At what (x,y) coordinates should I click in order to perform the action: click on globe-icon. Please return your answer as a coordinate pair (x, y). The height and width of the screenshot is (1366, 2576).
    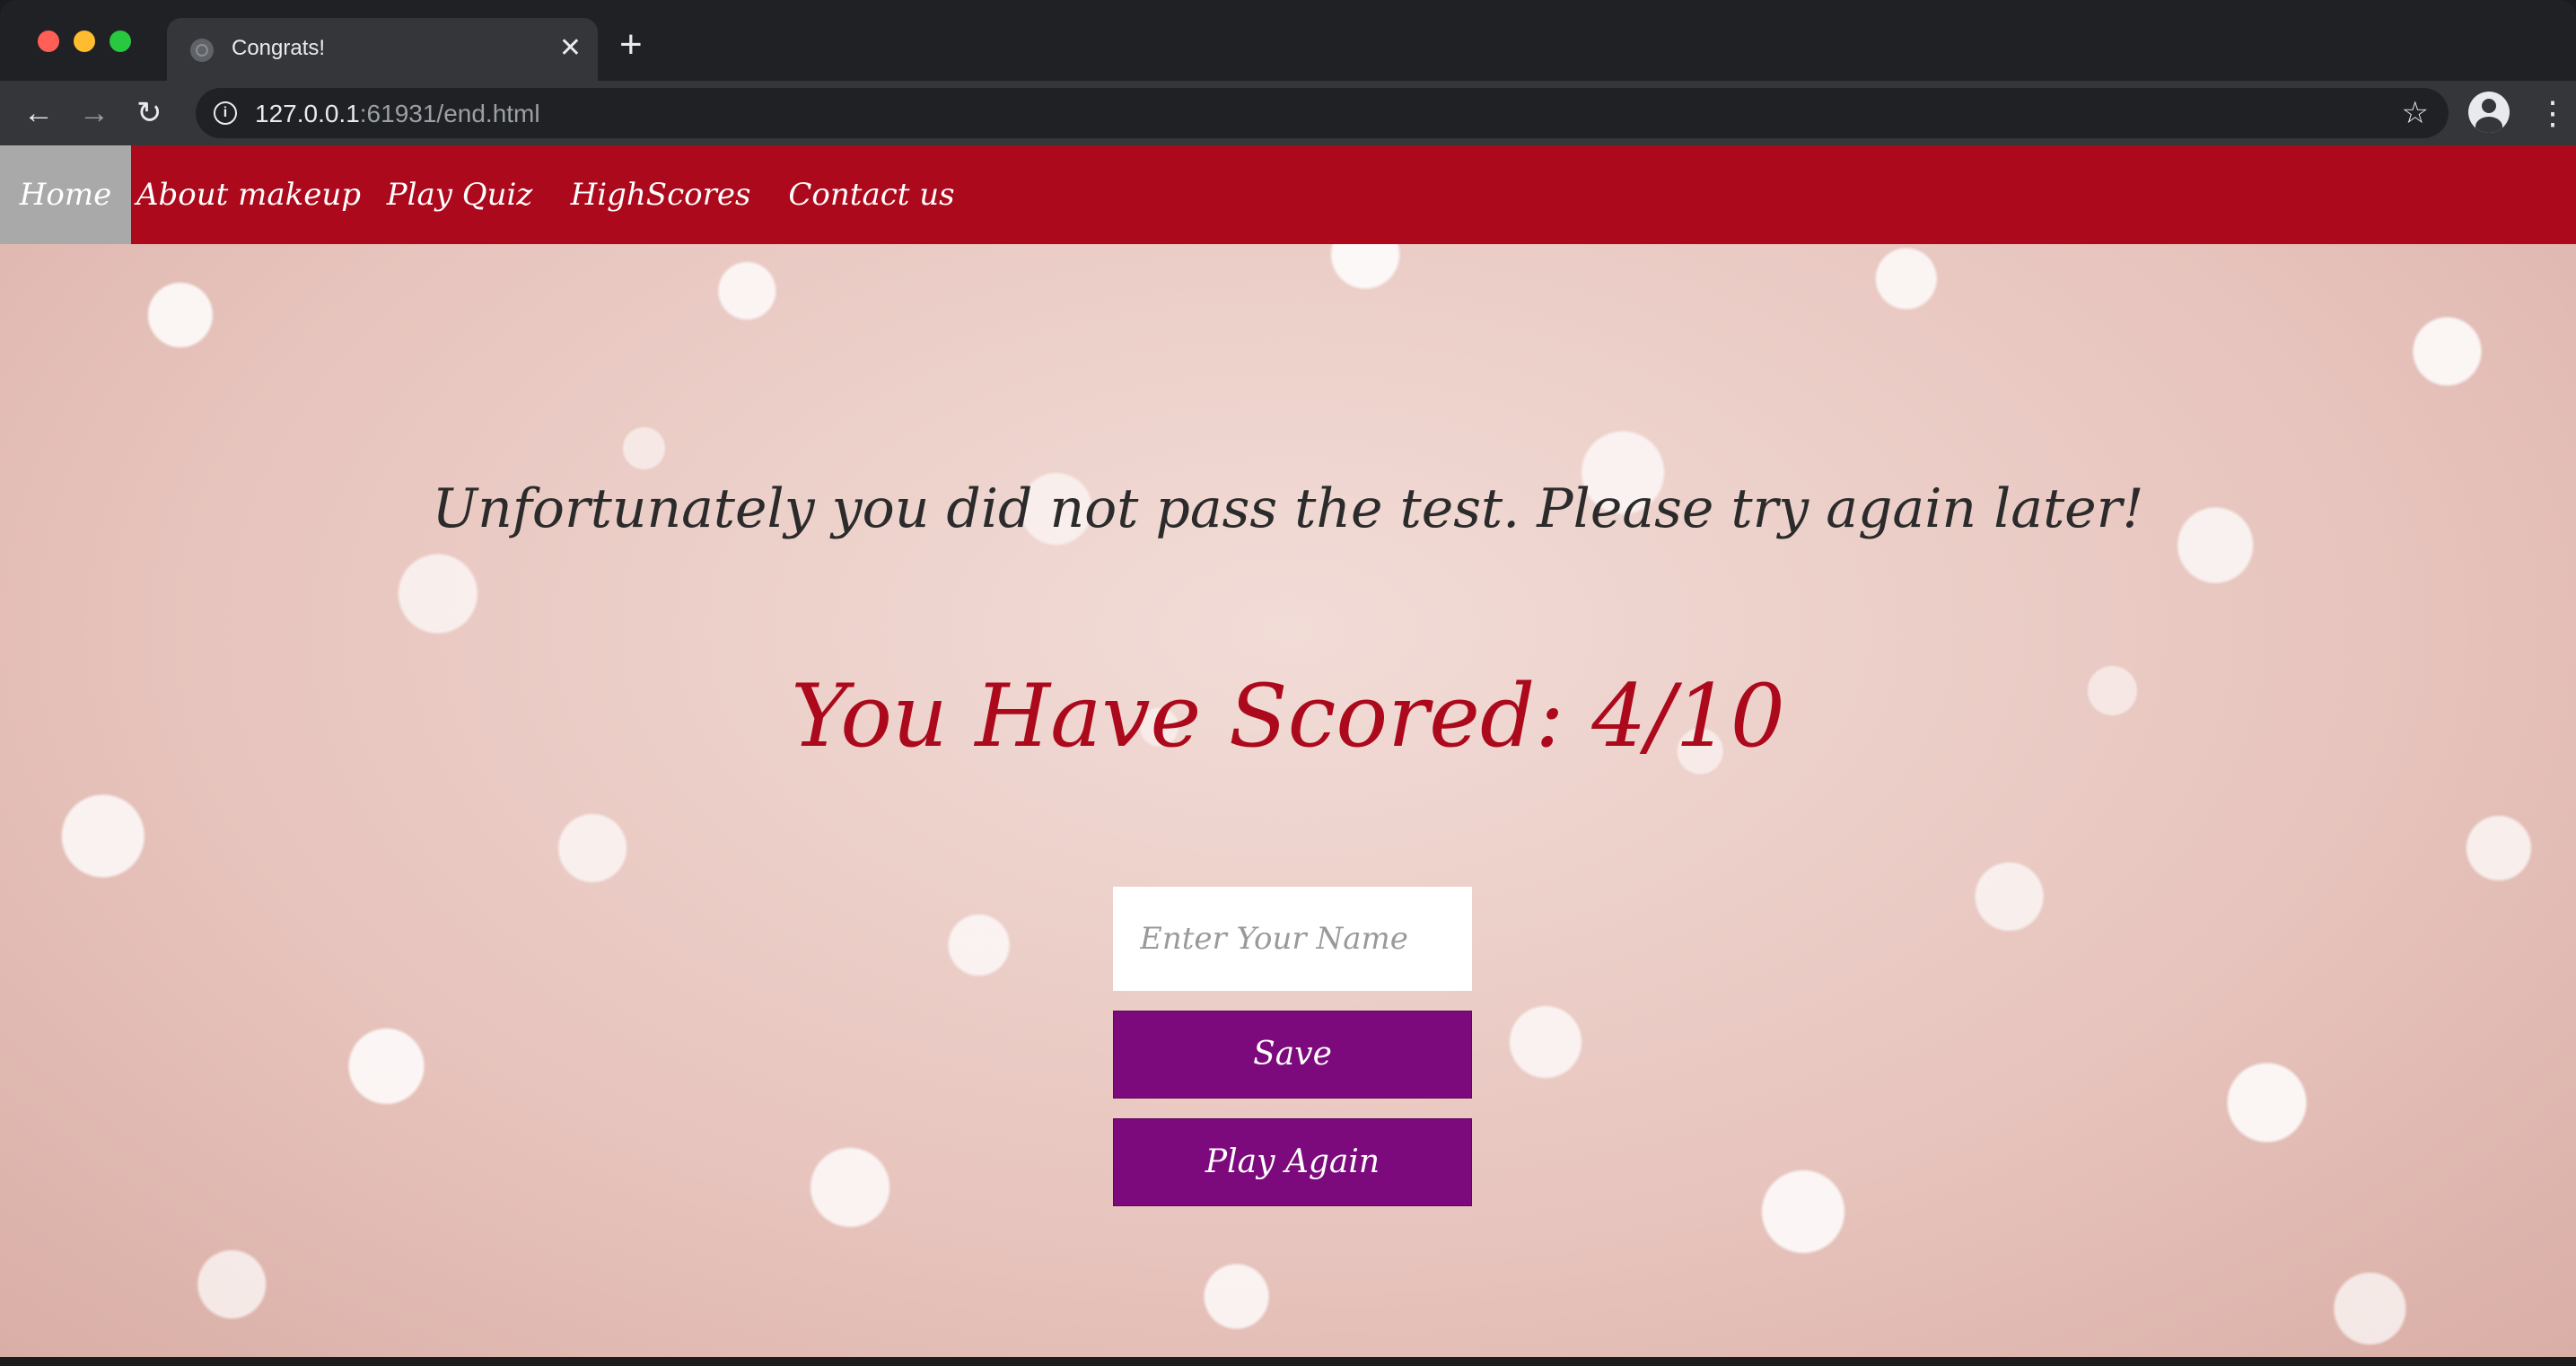
    Looking at the image, I should click on (202, 50).